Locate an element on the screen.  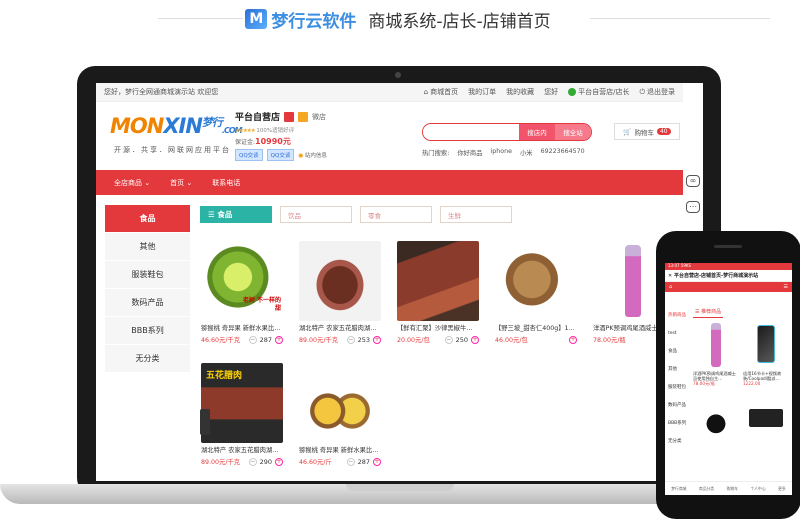
scroll-handle is located at coordinates (205, 422).